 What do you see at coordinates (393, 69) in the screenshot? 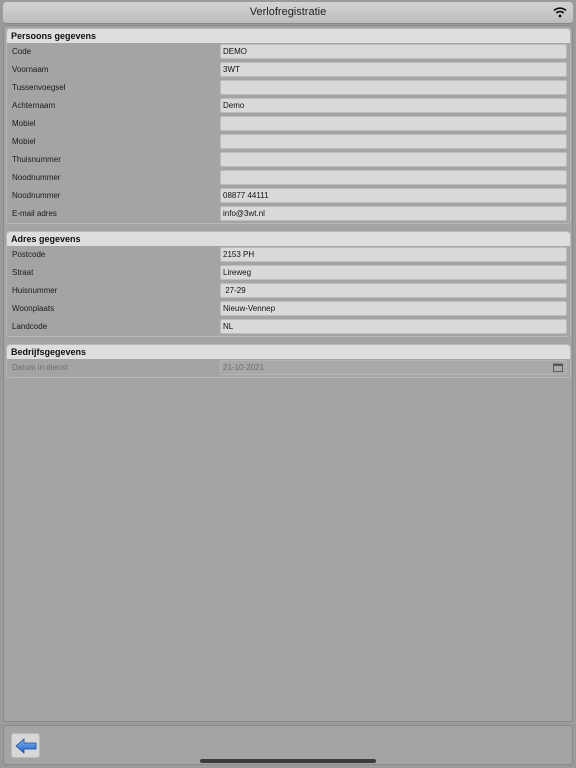
I see `voornaam-field: 3WT` at bounding box center [393, 69].